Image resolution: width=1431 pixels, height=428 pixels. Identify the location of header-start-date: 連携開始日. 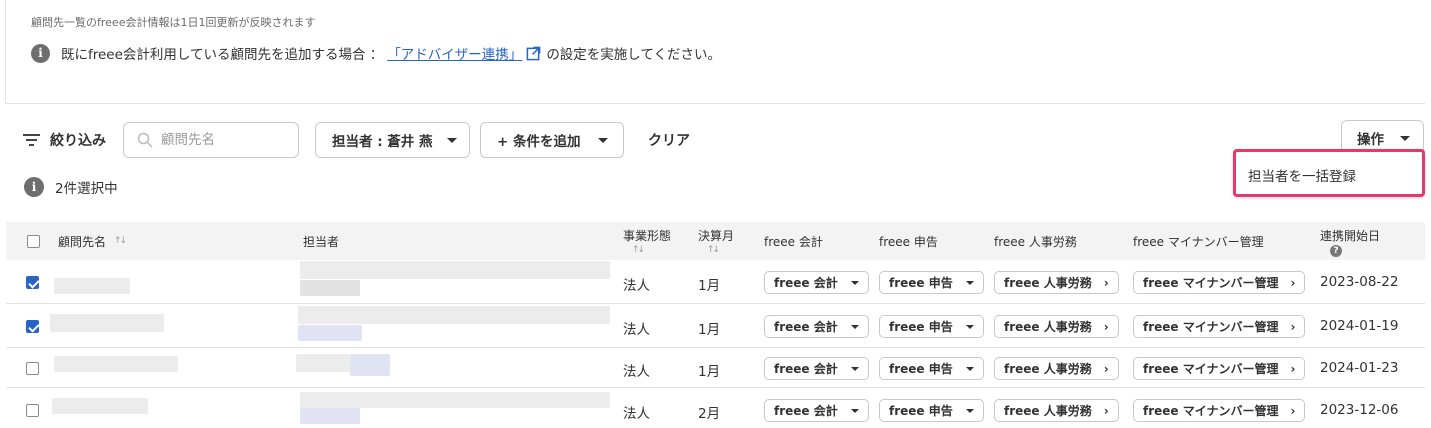
(1350, 235).